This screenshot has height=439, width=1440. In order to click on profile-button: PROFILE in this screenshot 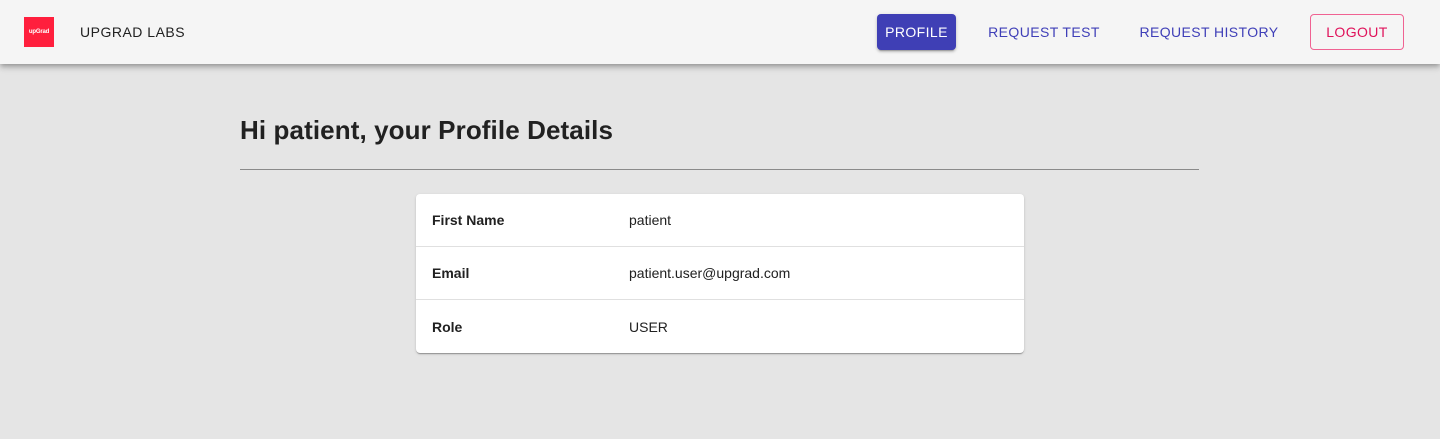, I will do `click(916, 32)`.